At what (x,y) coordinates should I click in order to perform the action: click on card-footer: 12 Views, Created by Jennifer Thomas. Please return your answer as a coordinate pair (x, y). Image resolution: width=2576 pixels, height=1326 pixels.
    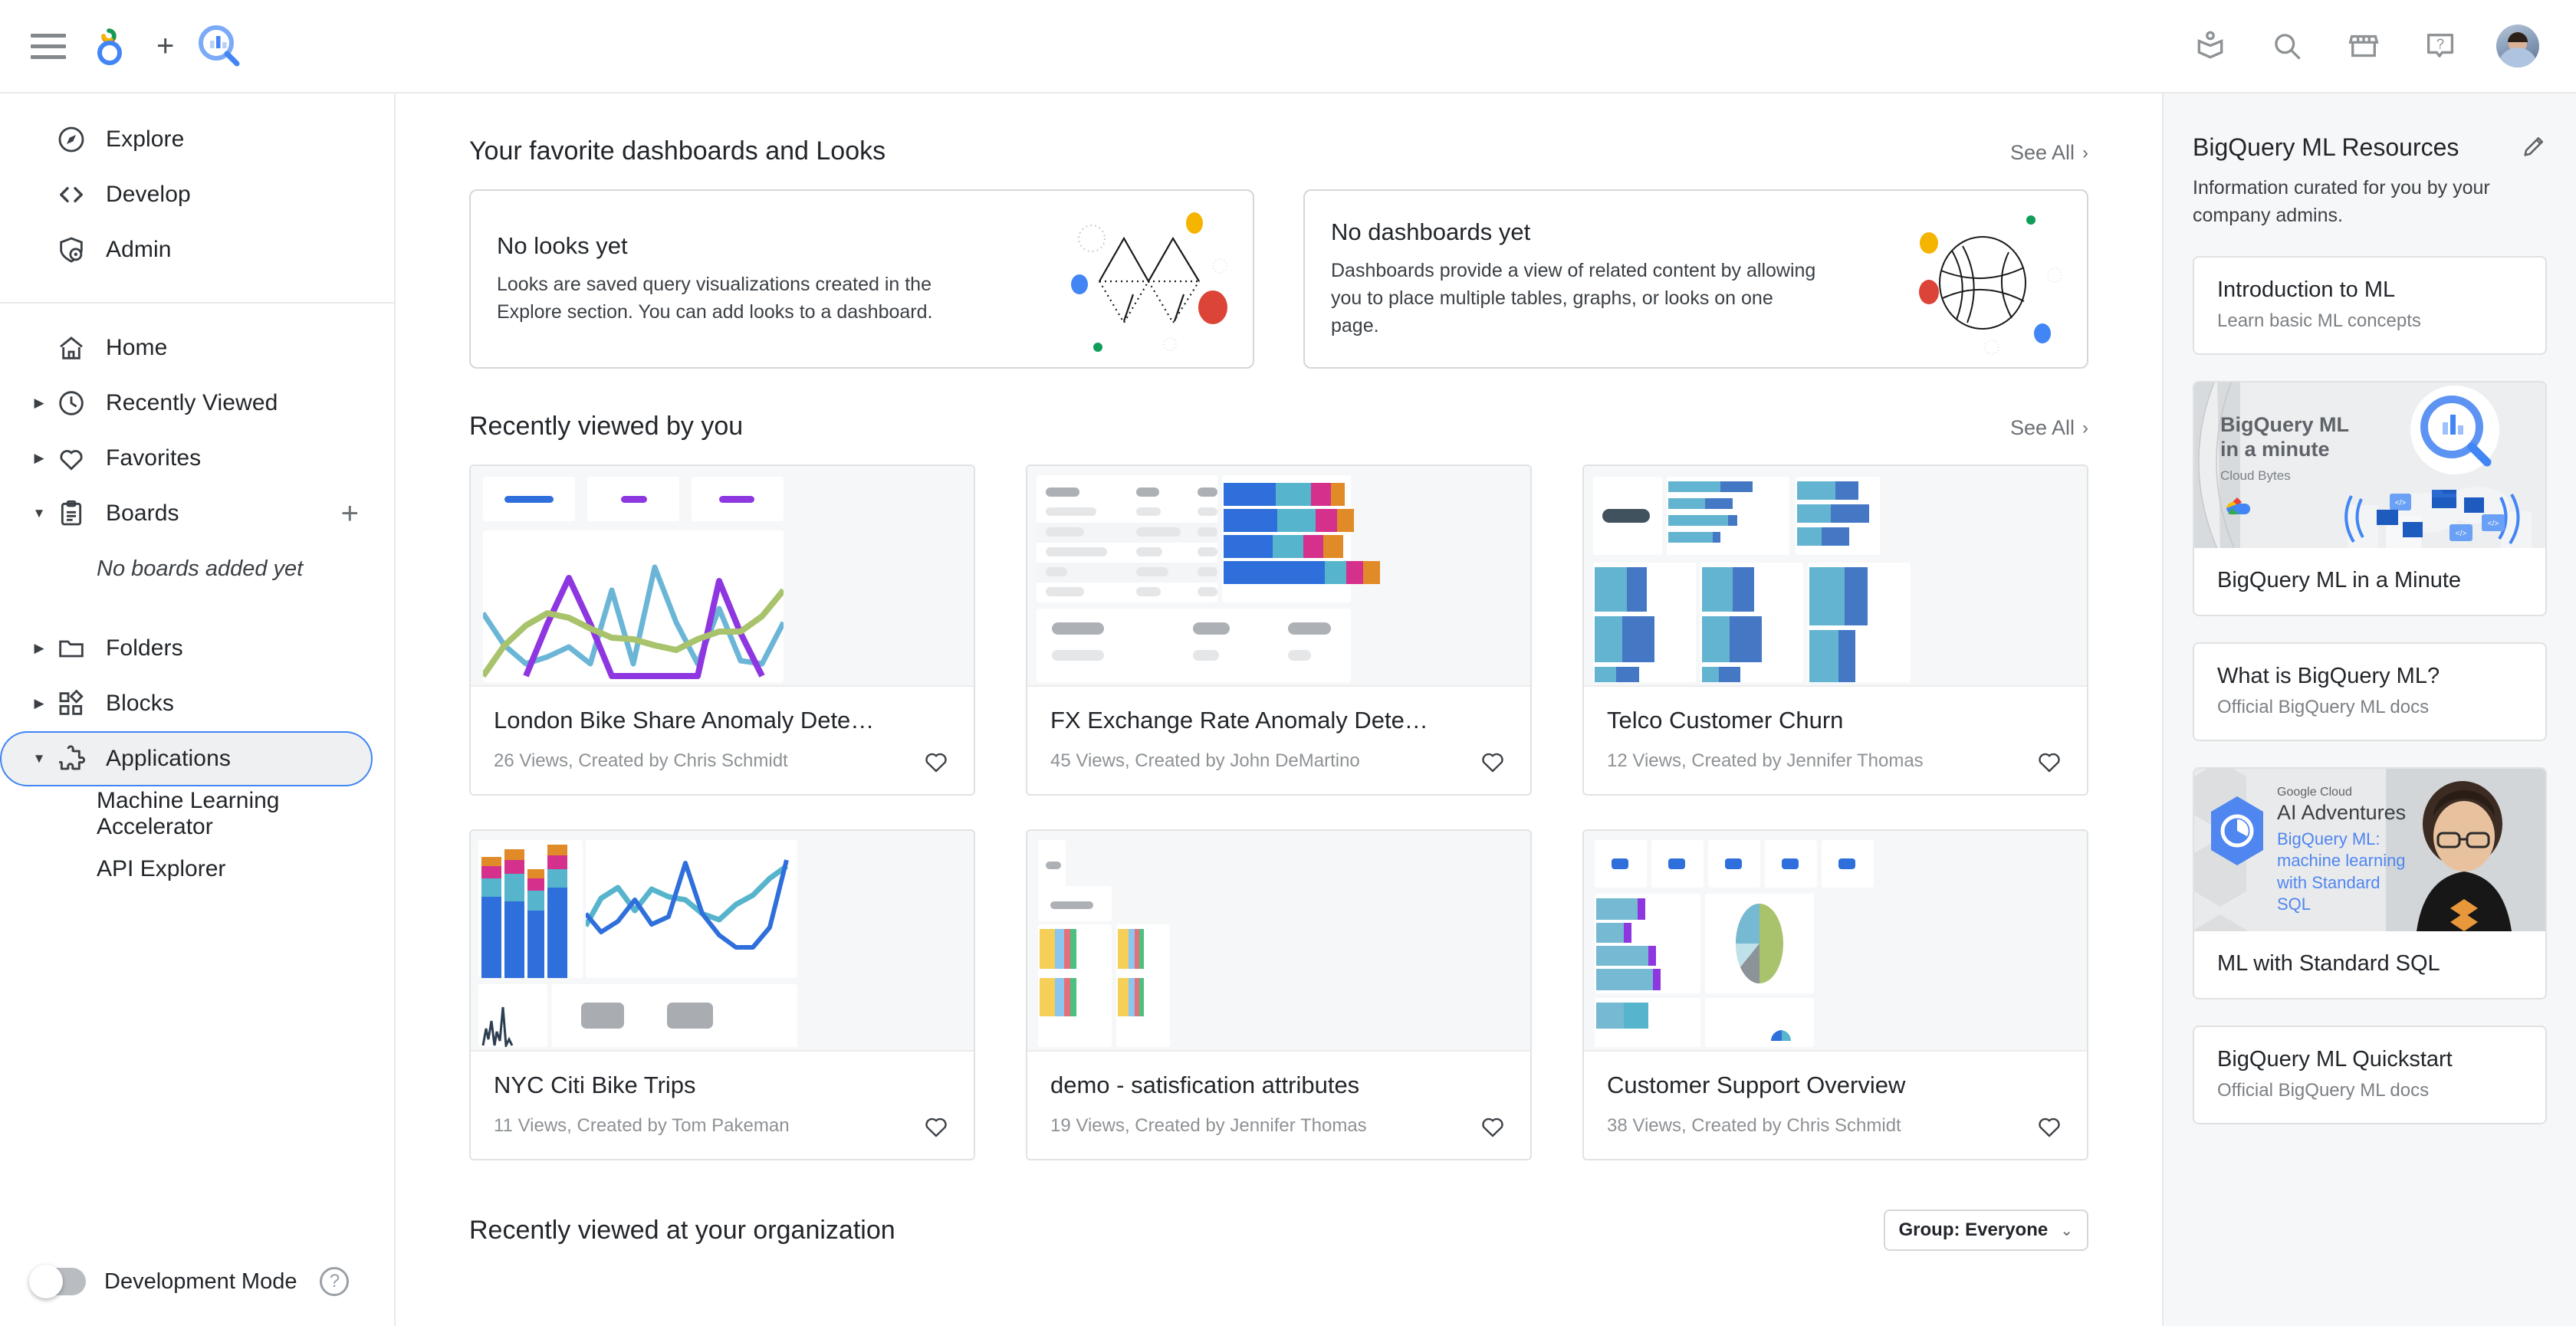
    Looking at the image, I should click on (1835, 761).